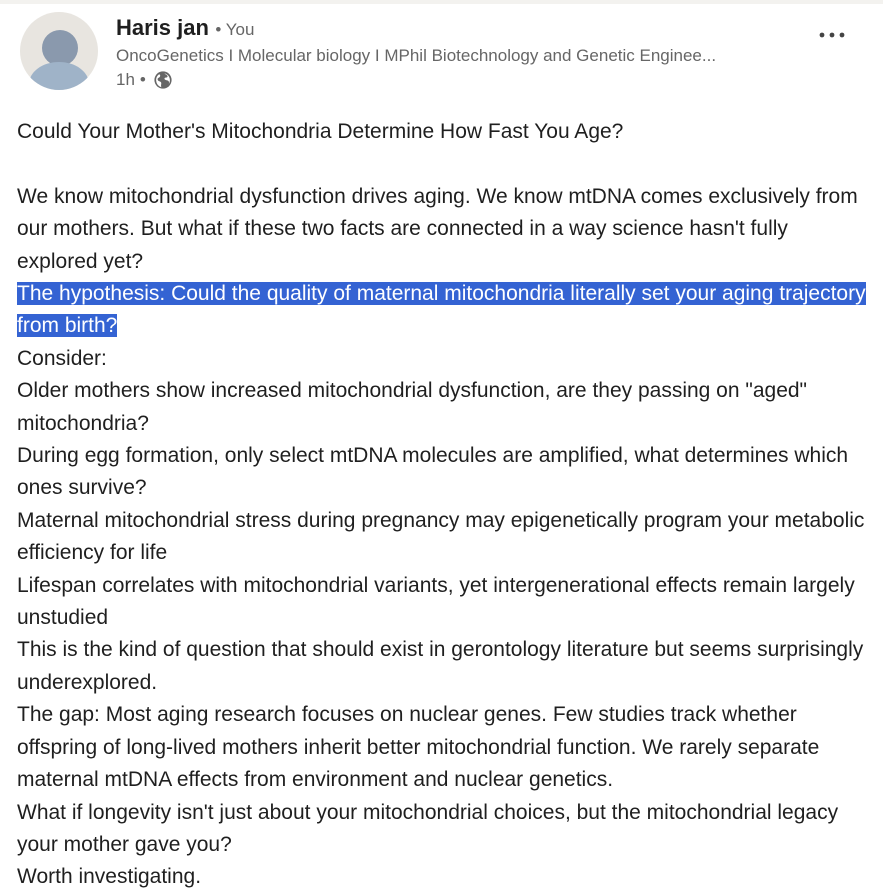 The width and height of the screenshot is (883, 894). What do you see at coordinates (441, 2) in the screenshot?
I see `top-divider` at bounding box center [441, 2].